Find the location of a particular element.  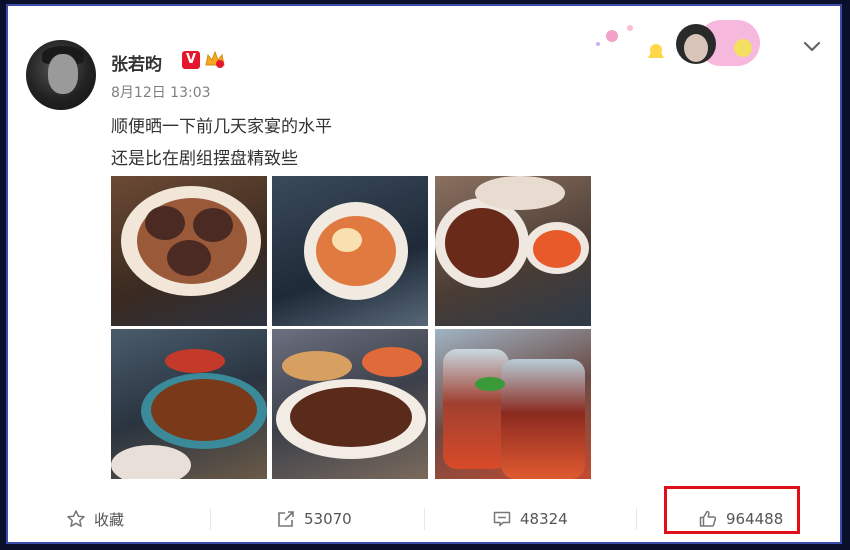

author-avatar is located at coordinates (61, 75).